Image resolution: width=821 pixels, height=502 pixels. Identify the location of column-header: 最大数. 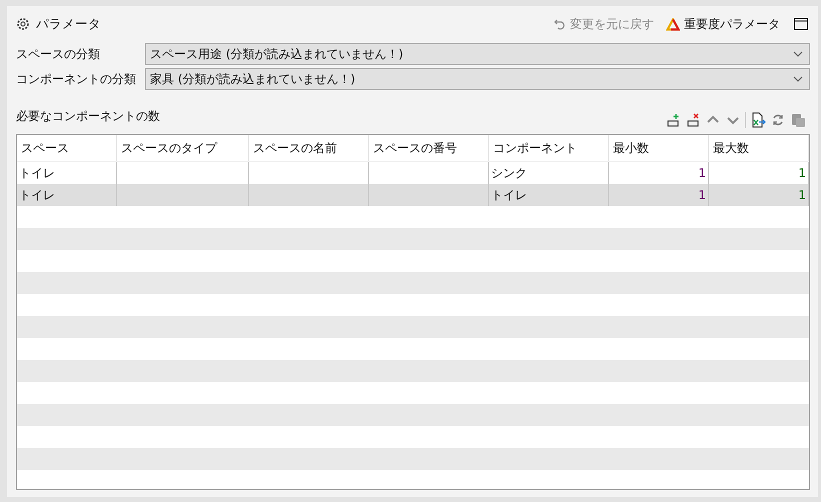
(759, 148).